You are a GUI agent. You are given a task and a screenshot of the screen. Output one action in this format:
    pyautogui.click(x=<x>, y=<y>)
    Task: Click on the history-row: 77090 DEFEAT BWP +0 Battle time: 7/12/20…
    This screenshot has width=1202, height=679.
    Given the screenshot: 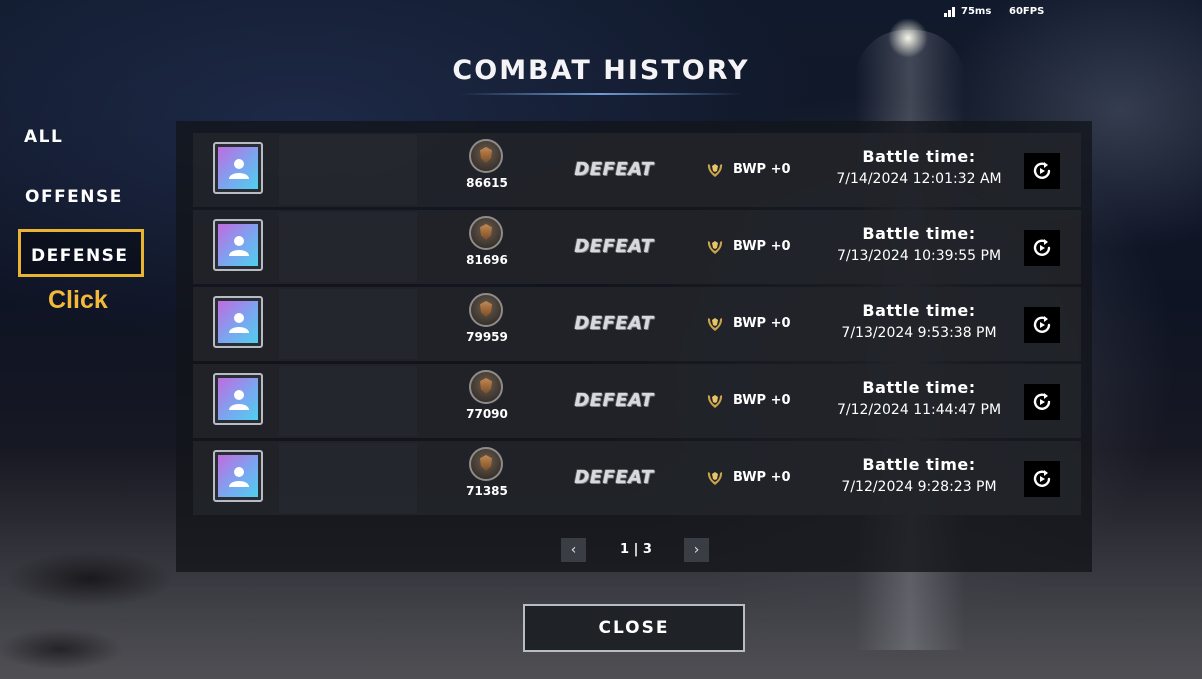 What is the action you would take?
    pyautogui.click(x=637, y=401)
    